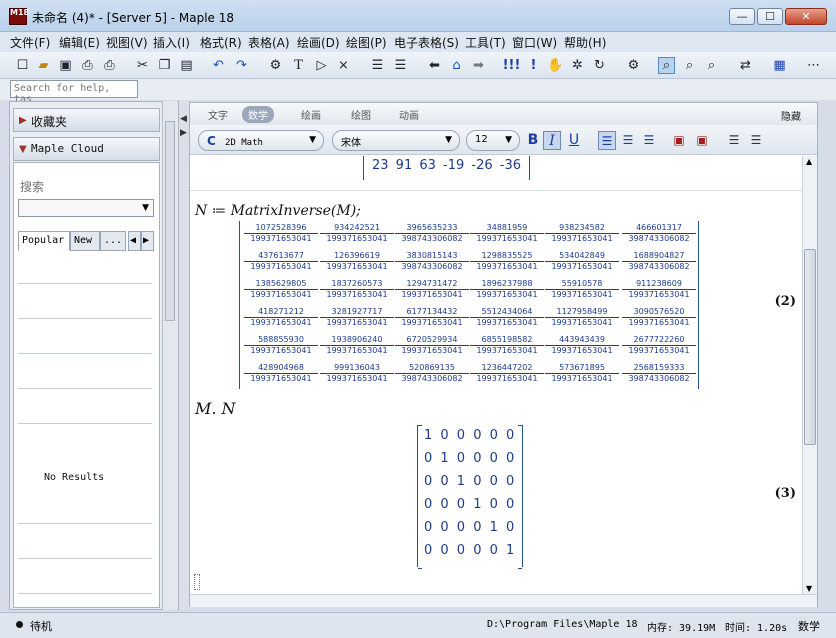 Image resolution: width=836 pixels, height=638 pixels. Describe the element at coordinates (396, 140) in the screenshot. I see `font-select: 宋体 ▼` at that location.